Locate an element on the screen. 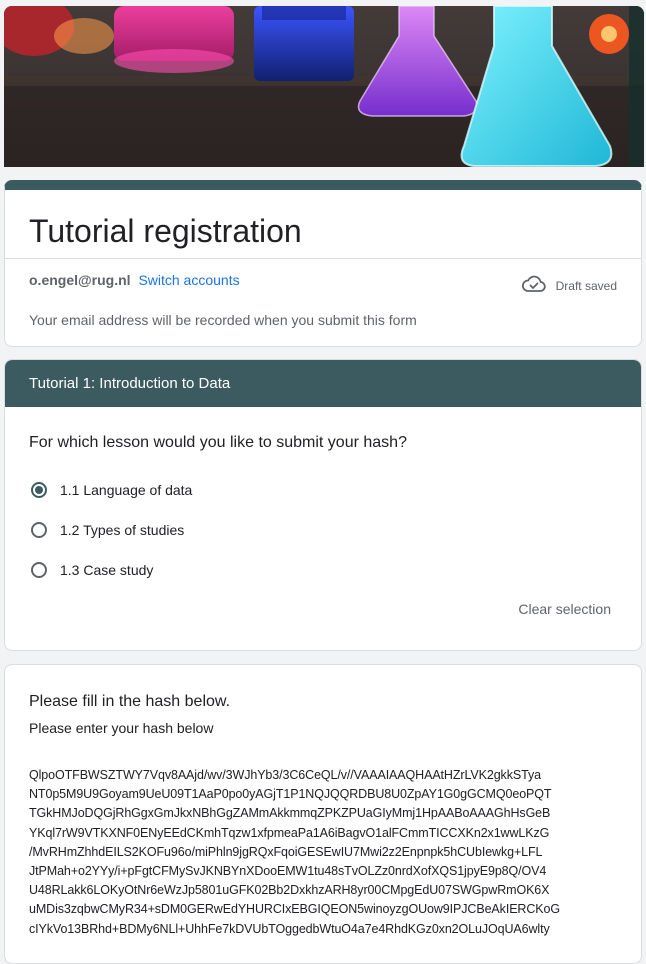  option-label: 1.2 Types of studies is located at coordinates (122, 530).